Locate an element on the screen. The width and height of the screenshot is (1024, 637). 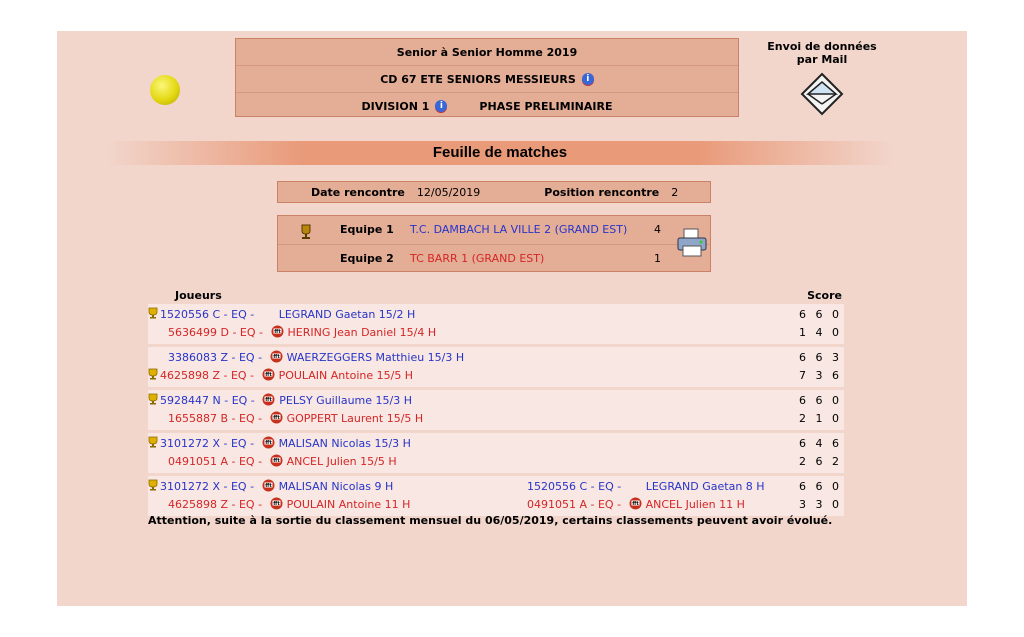
championship-name: CD 67 ETE SENIORS MESSIEURS is located at coordinates (478, 79).